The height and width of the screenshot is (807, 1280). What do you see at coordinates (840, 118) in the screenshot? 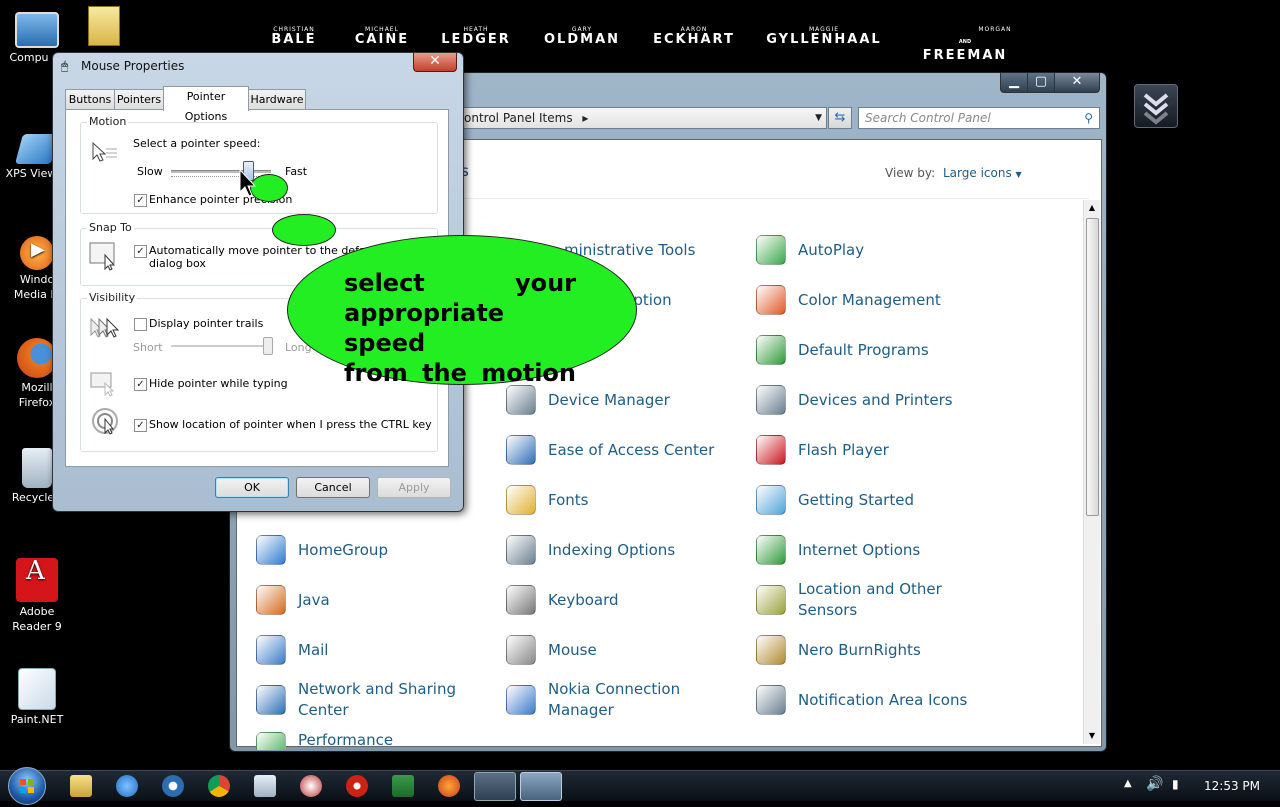
I see `refresh-icon: ⇆` at bounding box center [840, 118].